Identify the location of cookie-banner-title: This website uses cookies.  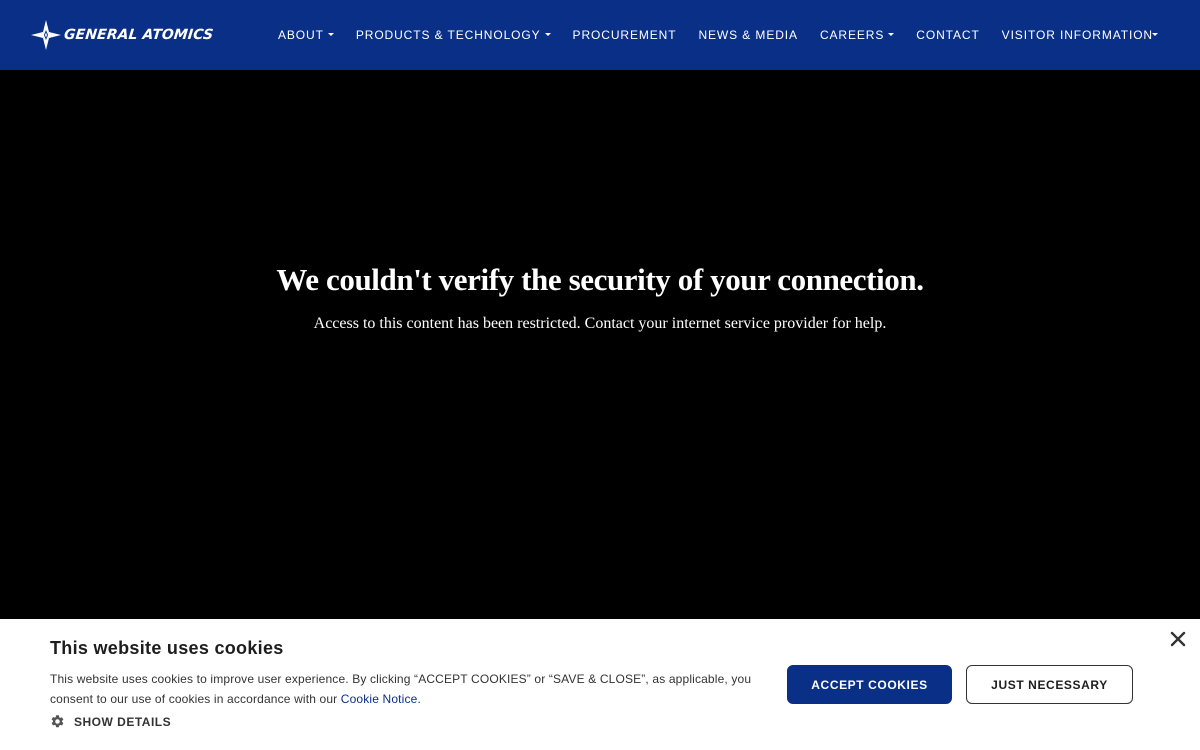
(167, 648).